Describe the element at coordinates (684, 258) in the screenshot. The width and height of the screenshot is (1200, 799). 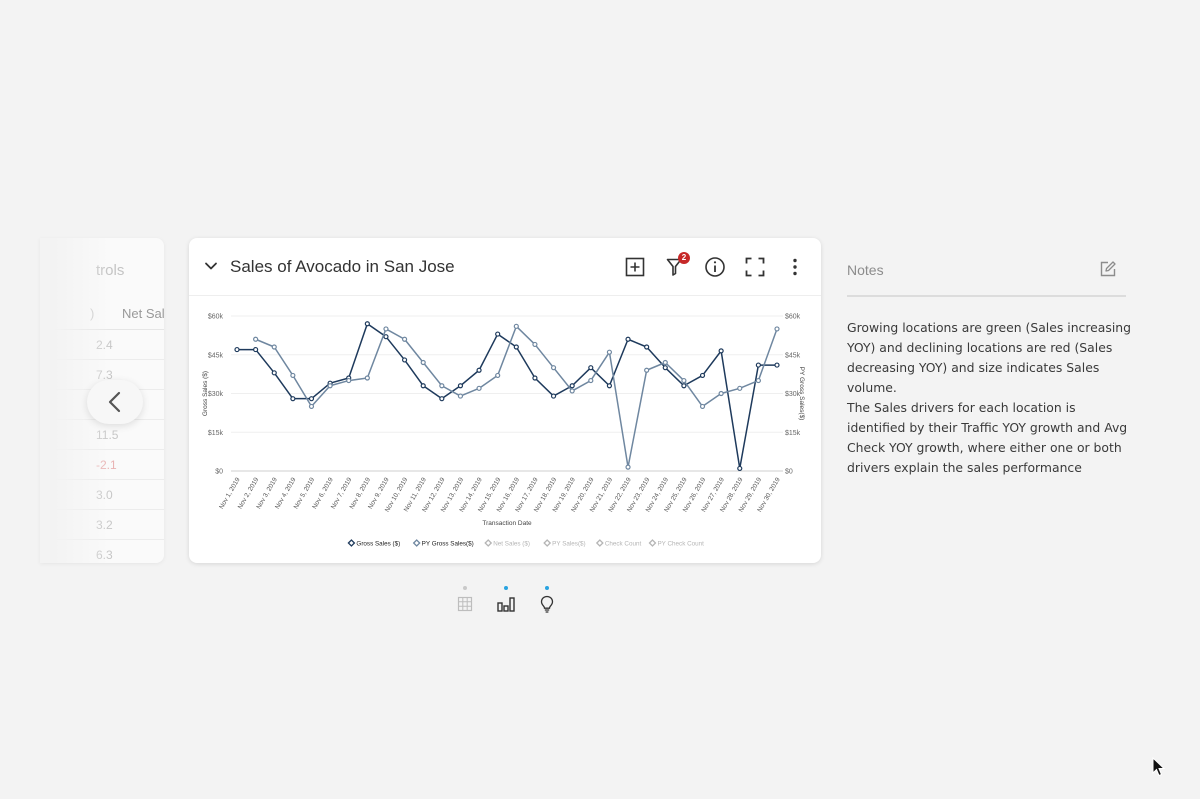
I see `filter-count-badge: 2` at that location.